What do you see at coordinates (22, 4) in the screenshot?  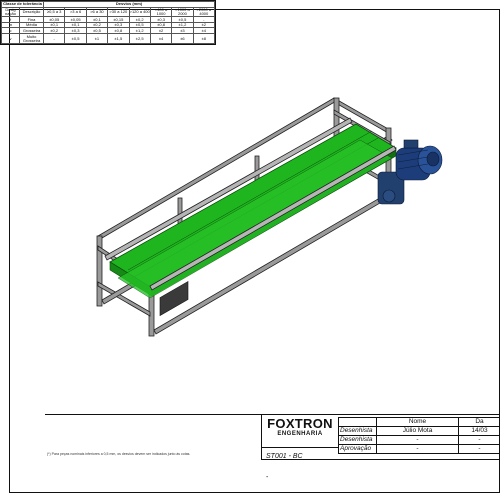 I see `tolerance-class-header: Classe de tolerância` at bounding box center [22, 4].